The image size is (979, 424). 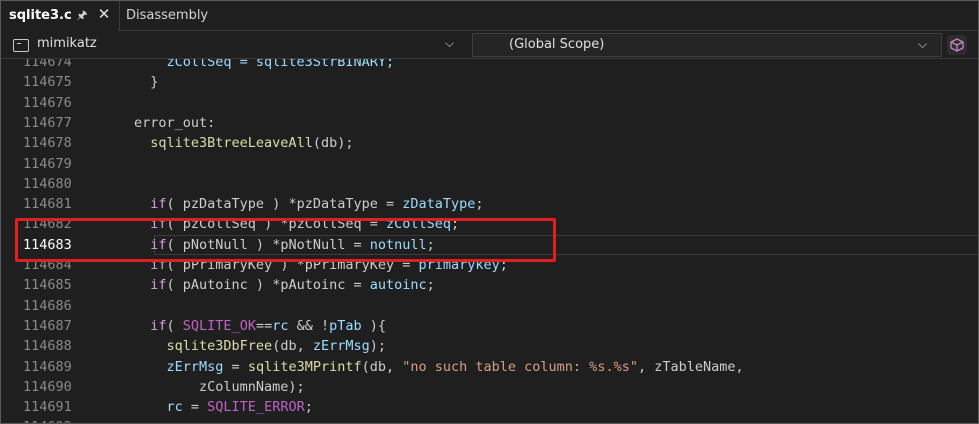 I want to click on code-token: ( pAutoinc ) *pAutoinc =, so click(x=268, y=285).